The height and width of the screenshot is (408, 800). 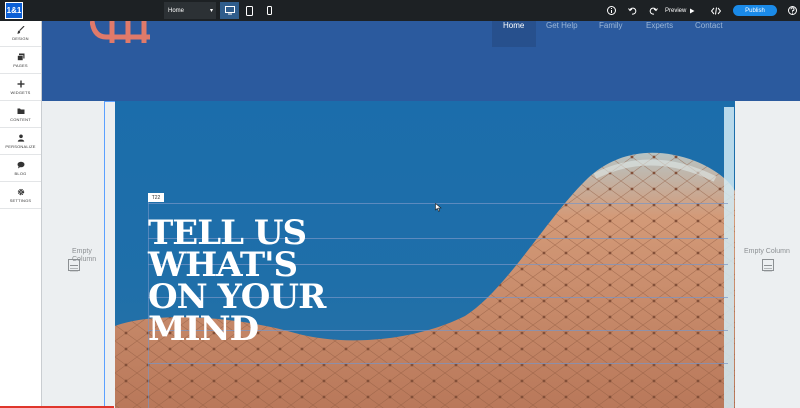 I want to click on headline-line: MIND, so click(x=203, y=329).